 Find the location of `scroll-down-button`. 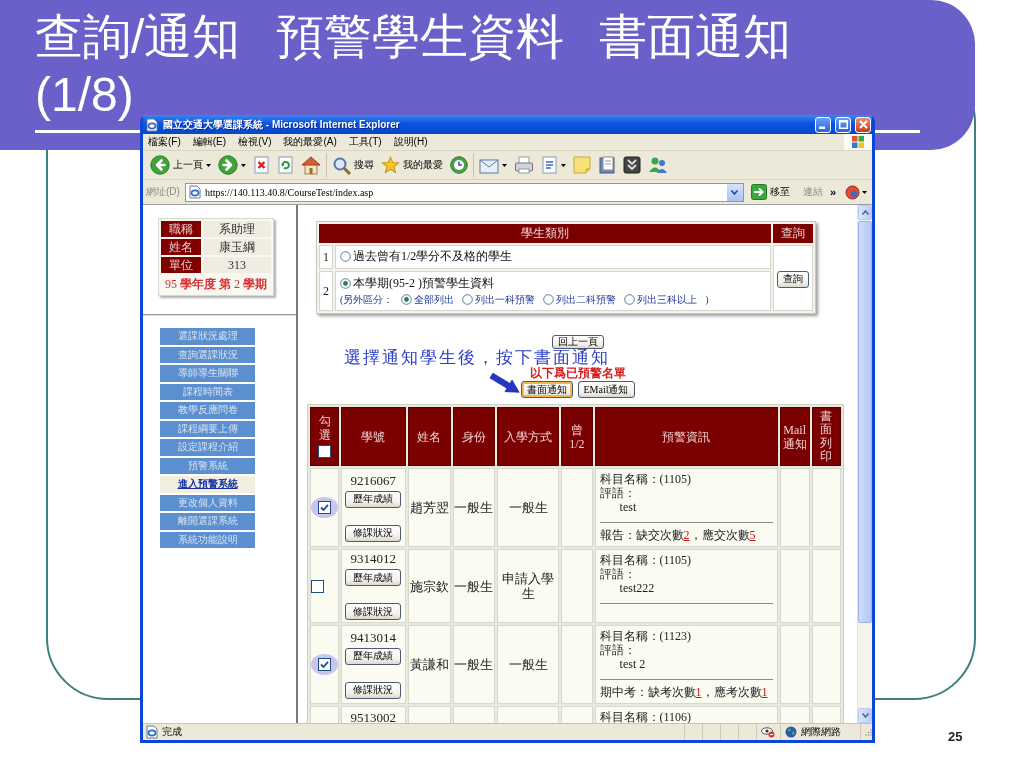

scroll-down-button is located at coordinates (865, 715).